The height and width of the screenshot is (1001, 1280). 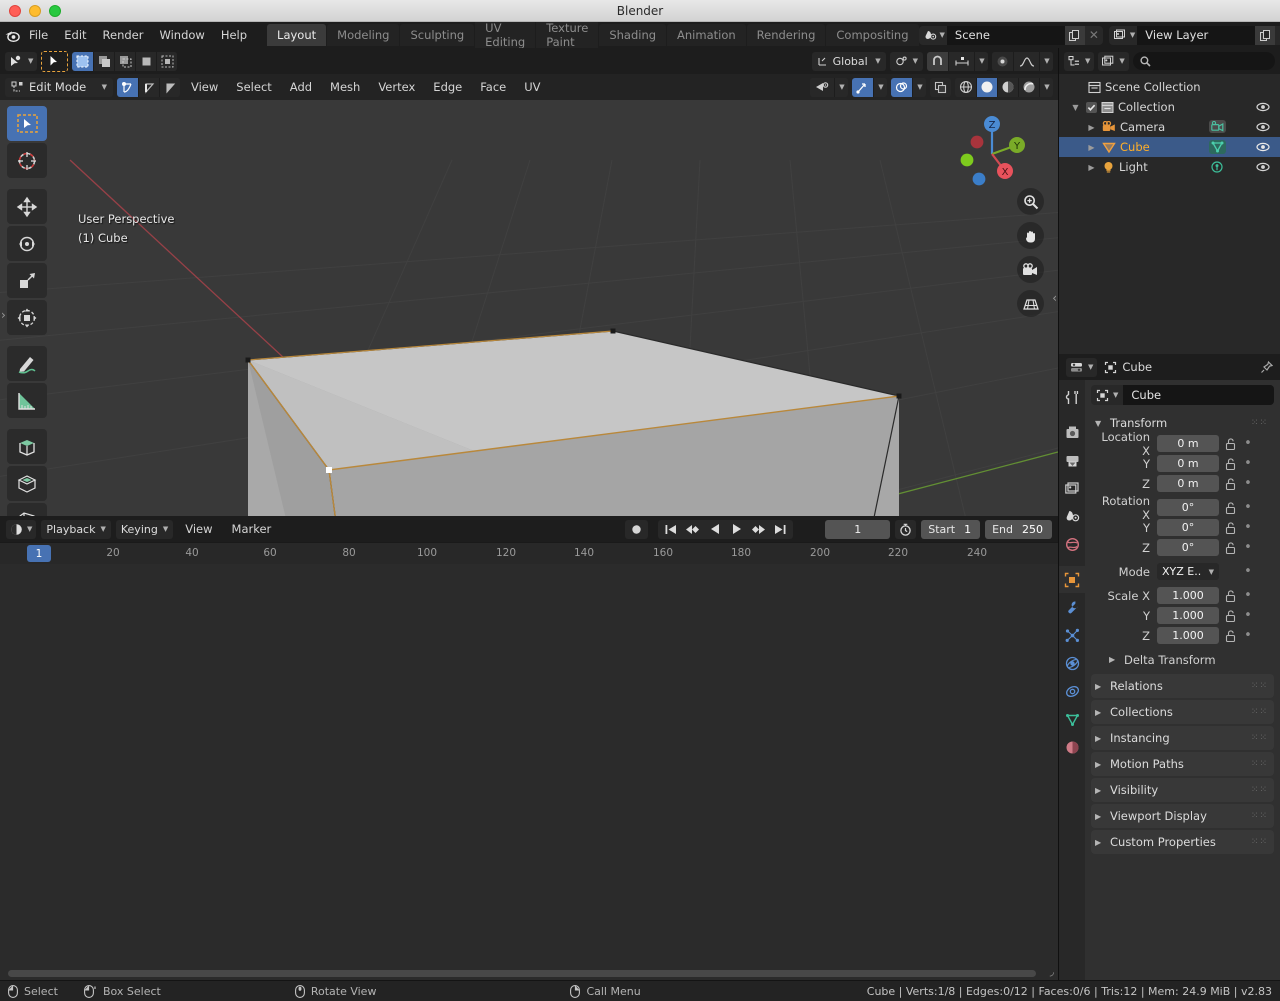 What do you see at coordinates (297, 35) in the screenshot?
I see `tab-layout: Layout` at bounding box center [297, 35].